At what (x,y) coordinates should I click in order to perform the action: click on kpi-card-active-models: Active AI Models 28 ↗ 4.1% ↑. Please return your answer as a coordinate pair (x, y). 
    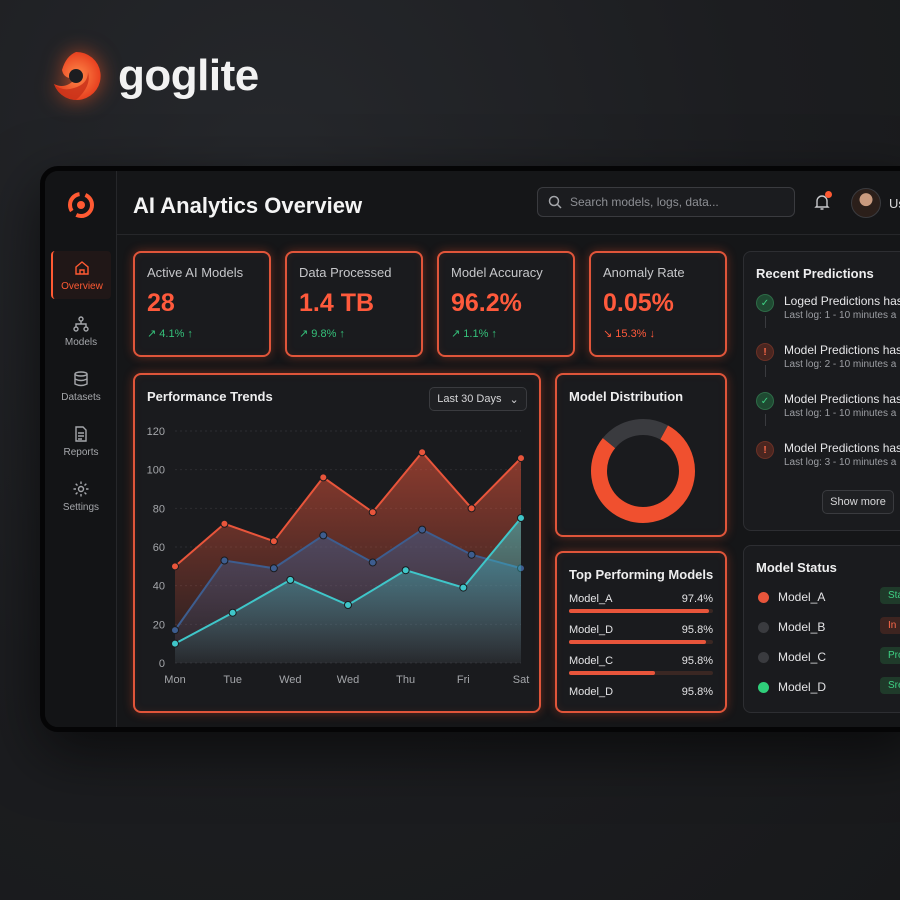
    Looking at the image, I should click on (202, 304).